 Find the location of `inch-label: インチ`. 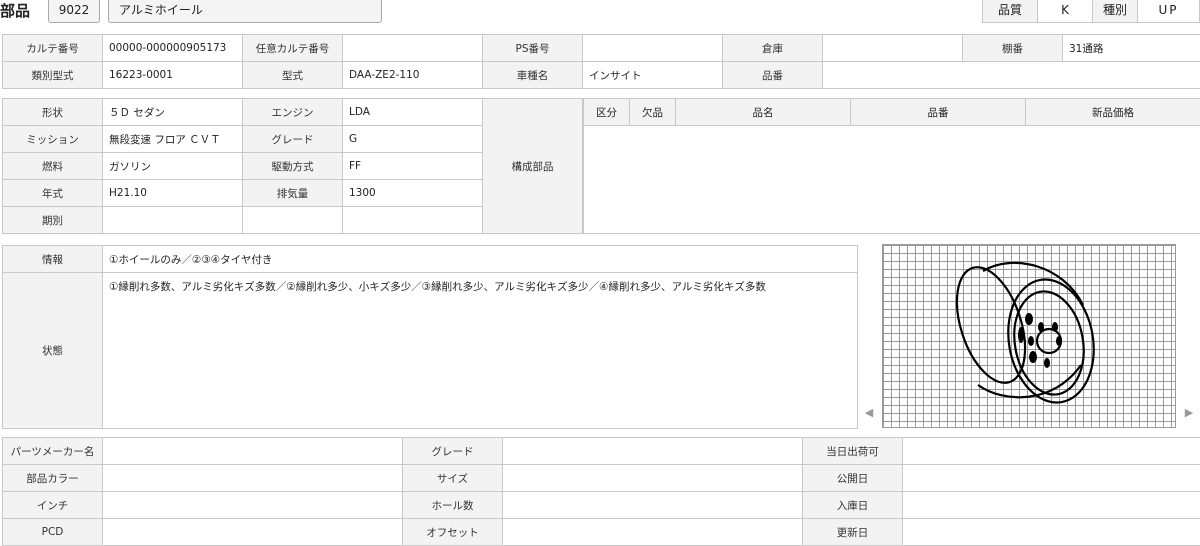

inch-label: インチ is located at coordinates (52, 505).